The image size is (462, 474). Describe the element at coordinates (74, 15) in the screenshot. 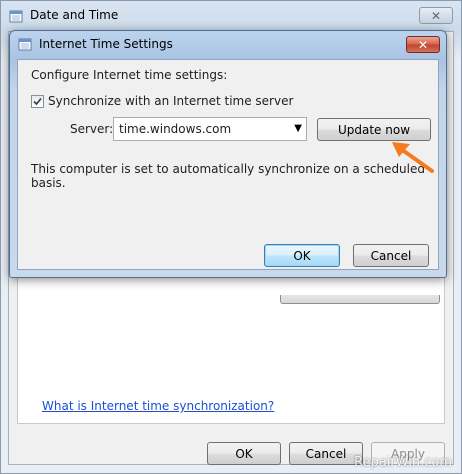

I see `parent-window-title: Date and Time` at that location.